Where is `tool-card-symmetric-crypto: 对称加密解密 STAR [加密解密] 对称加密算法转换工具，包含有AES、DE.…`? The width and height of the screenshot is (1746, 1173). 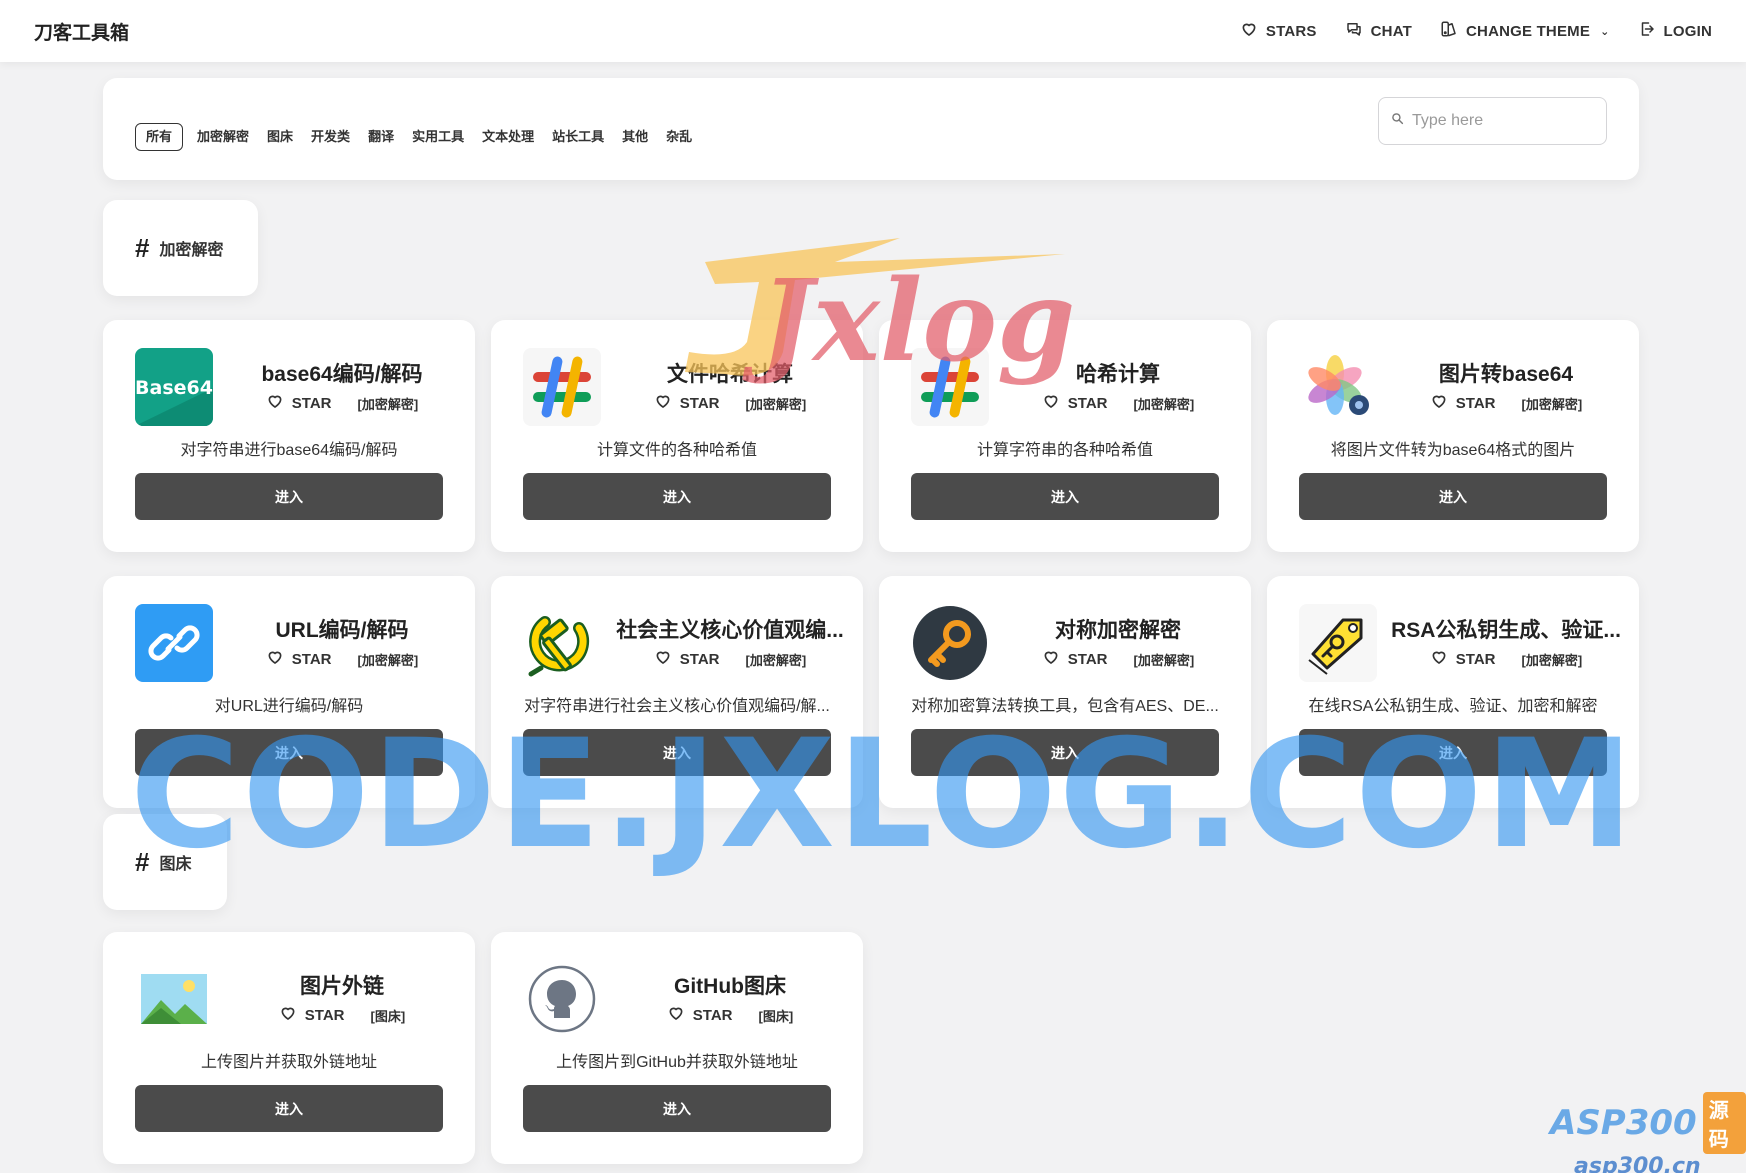
tool-card-symmetric-crypto: 对称加密解密 STAR [加密解密] 对称加密算法转换工具，包含有AES、DE.… is located at coordinates (1065, 692).